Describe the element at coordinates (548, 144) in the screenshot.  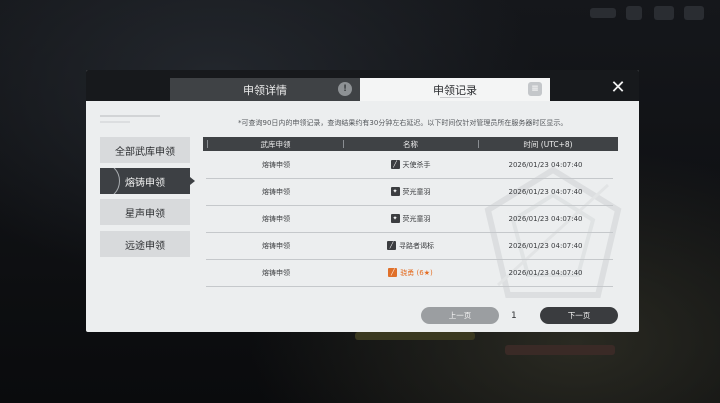
I see `column-header-time: 时间 (UTC+8)` at that location.